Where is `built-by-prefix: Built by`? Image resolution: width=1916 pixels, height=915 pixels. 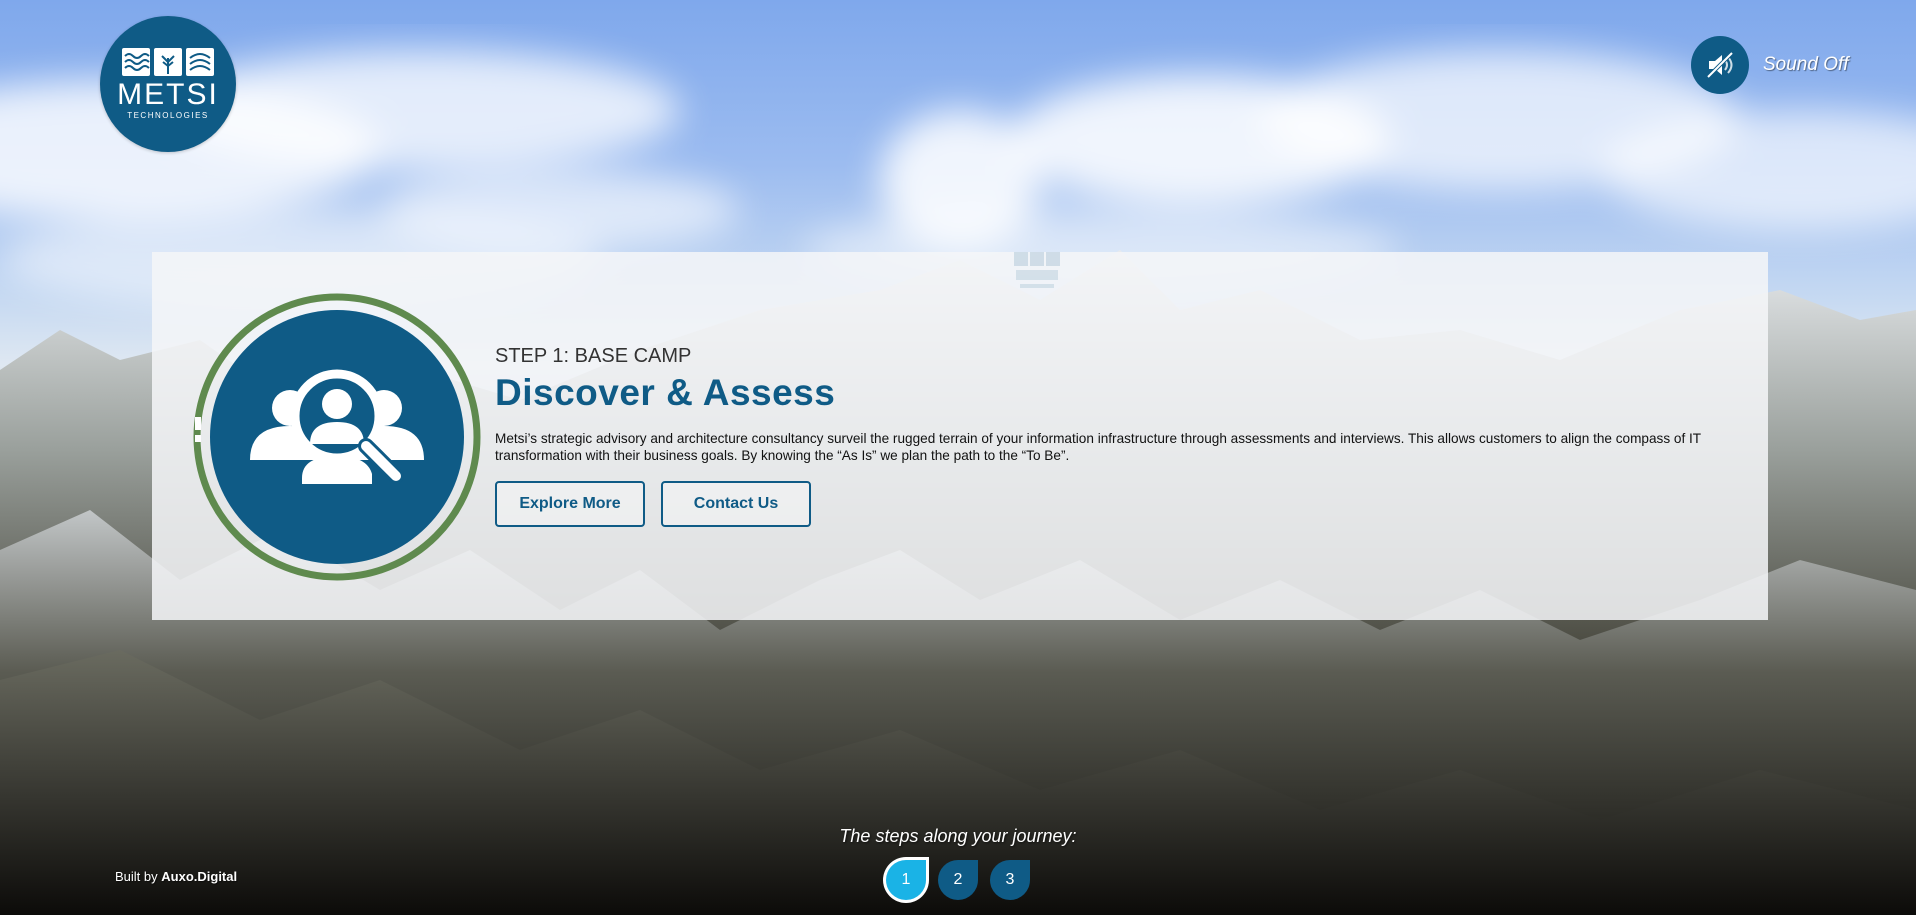 built-by-prefix: Built by is located at coordinates (136, 876).